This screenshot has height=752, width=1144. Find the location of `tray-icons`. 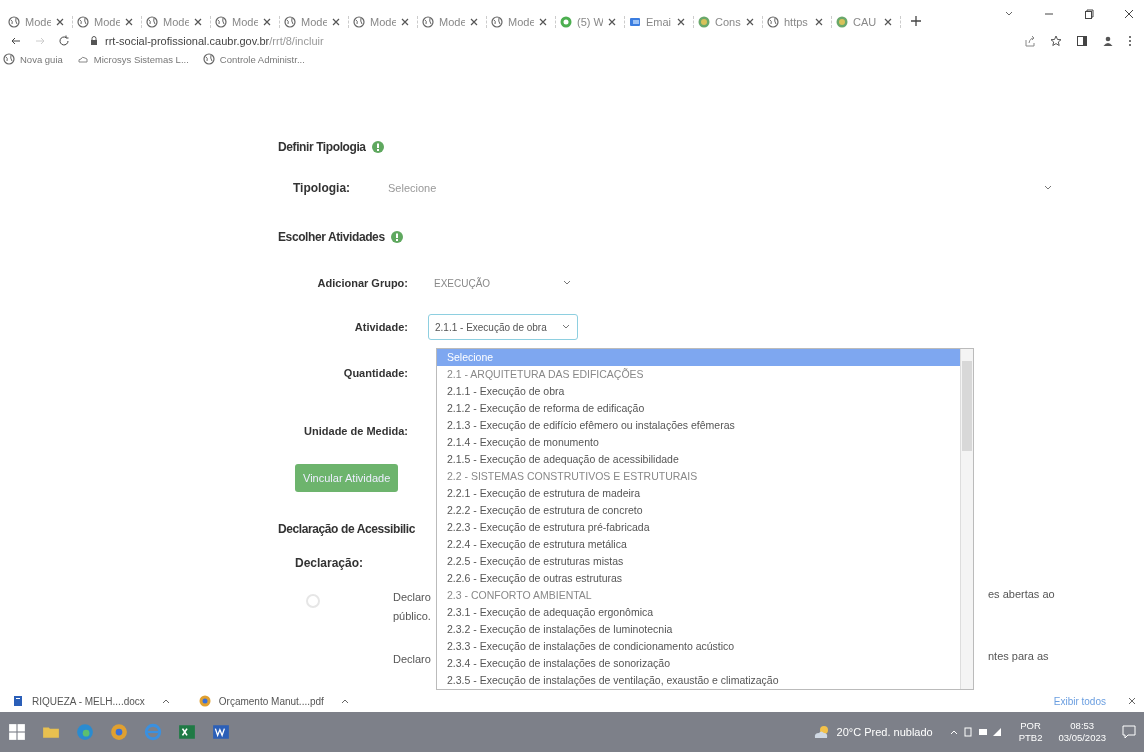

tray-icons is located at coordinates (975, 732).